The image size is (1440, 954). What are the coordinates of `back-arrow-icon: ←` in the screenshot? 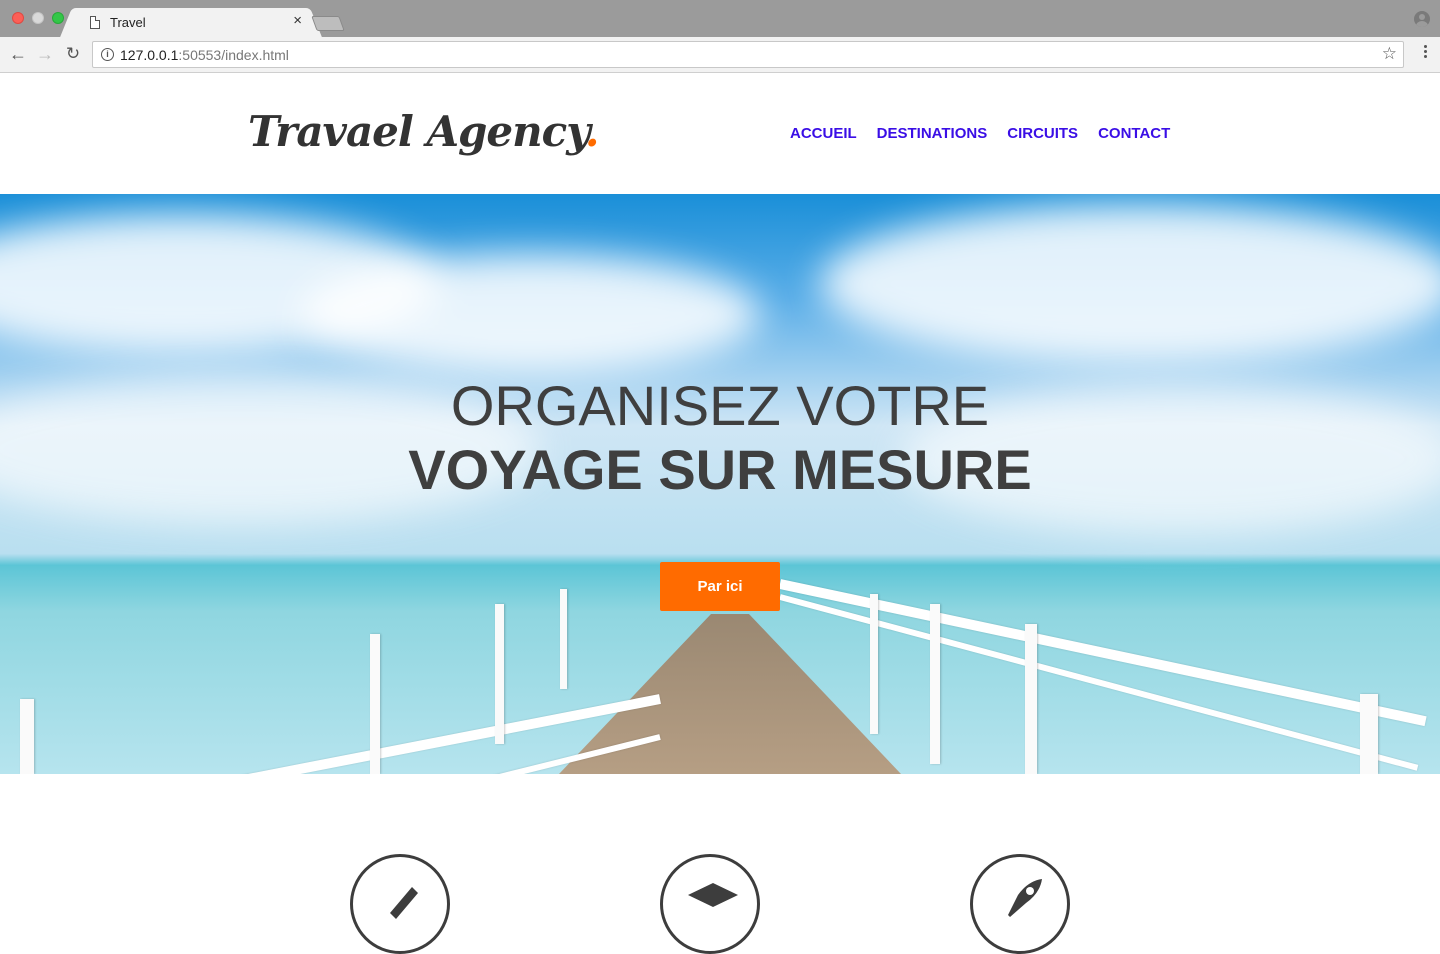 It's located at (18, 54).